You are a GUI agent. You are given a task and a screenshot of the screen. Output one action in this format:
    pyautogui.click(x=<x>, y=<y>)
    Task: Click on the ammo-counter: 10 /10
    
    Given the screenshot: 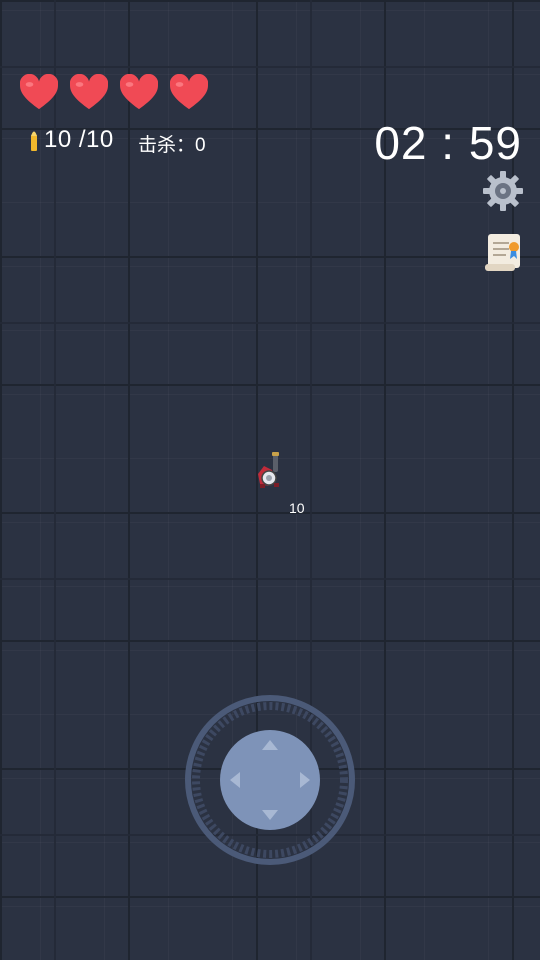 What is the action you would take?
    pyautogui.click(x=72, y=140)
    